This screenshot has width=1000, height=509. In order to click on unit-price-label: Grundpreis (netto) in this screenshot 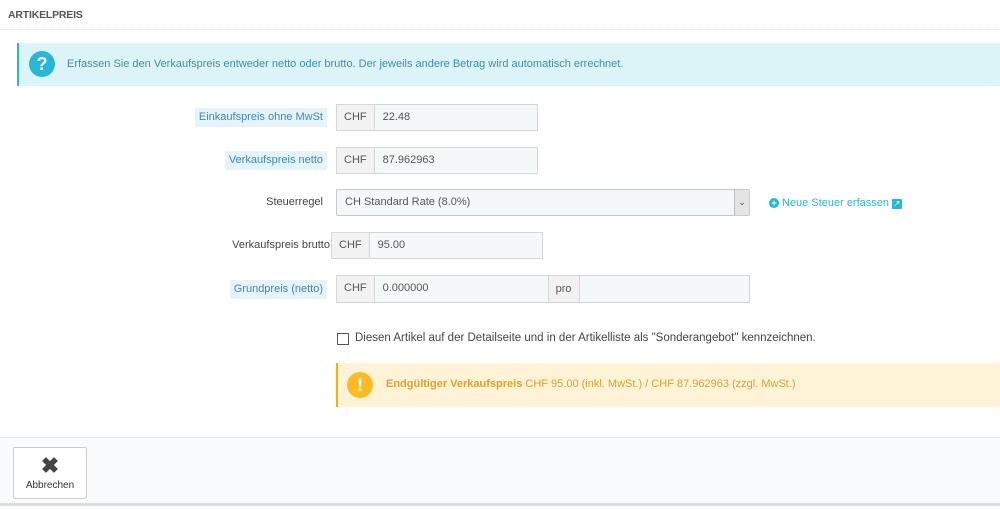, I will do `click(278, 289)`.